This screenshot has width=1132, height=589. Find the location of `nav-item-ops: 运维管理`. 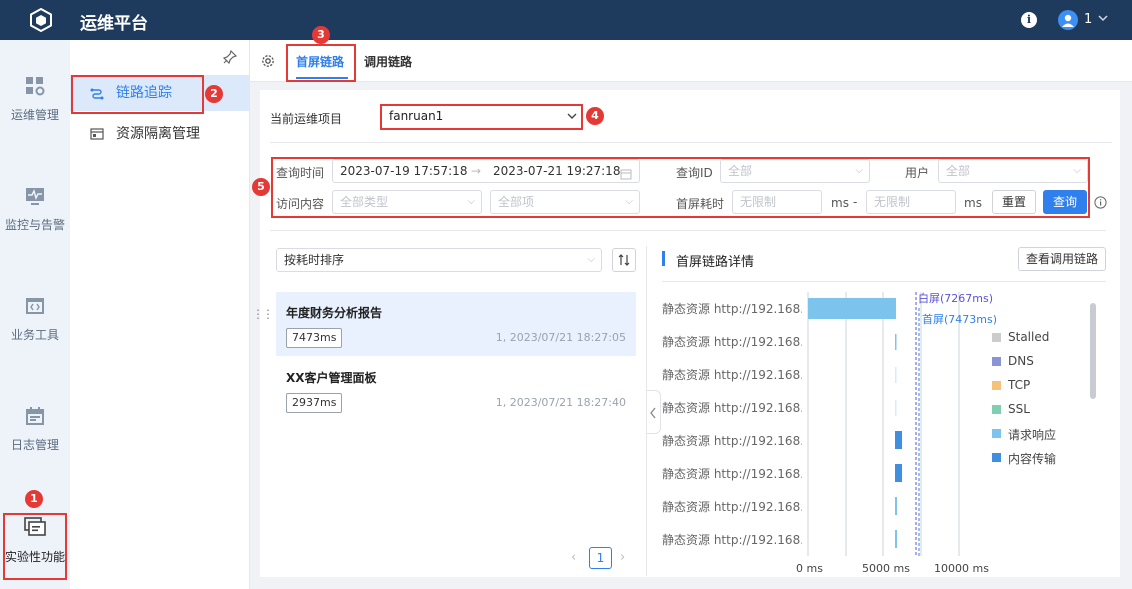

nav-item-ops: 运维管理 is located at coordinates (35, 99).